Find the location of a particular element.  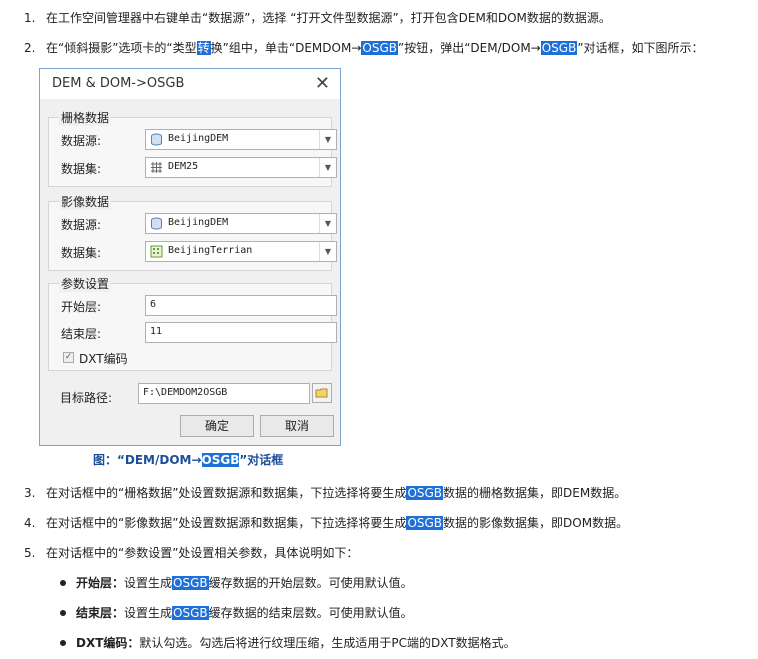

dxt-label: DXT编码 is located at coordinates (103, 359).